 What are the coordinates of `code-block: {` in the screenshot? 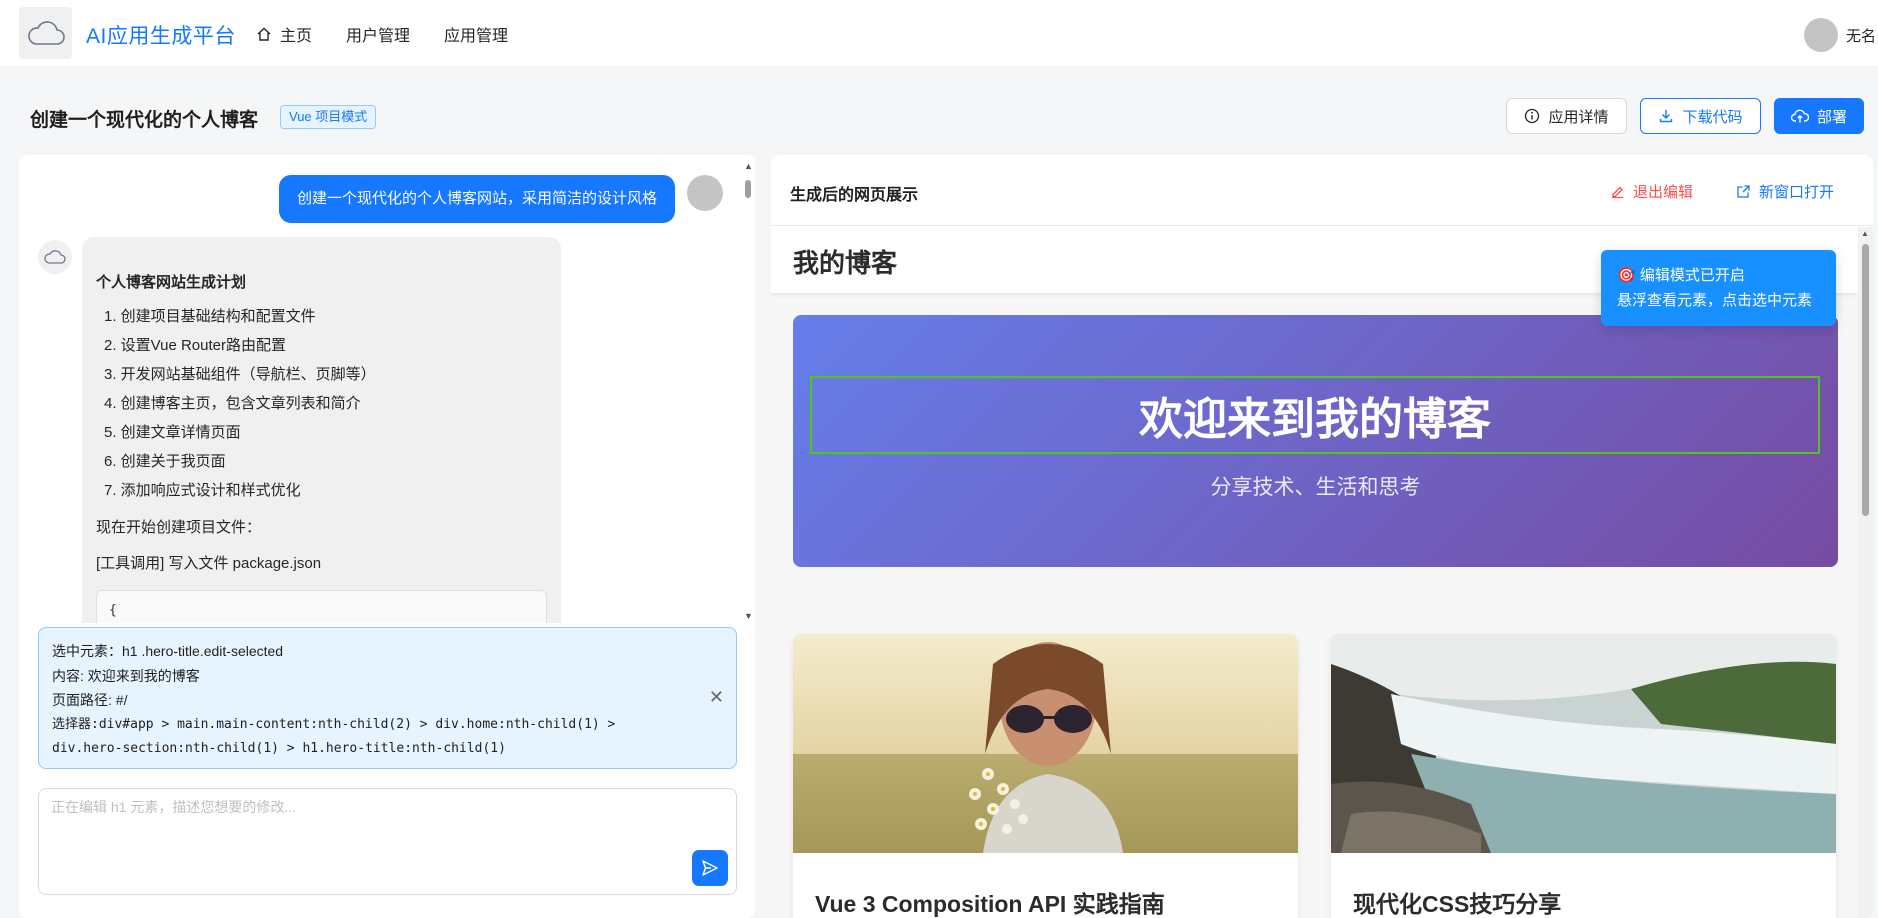 It's located at (321, 606).